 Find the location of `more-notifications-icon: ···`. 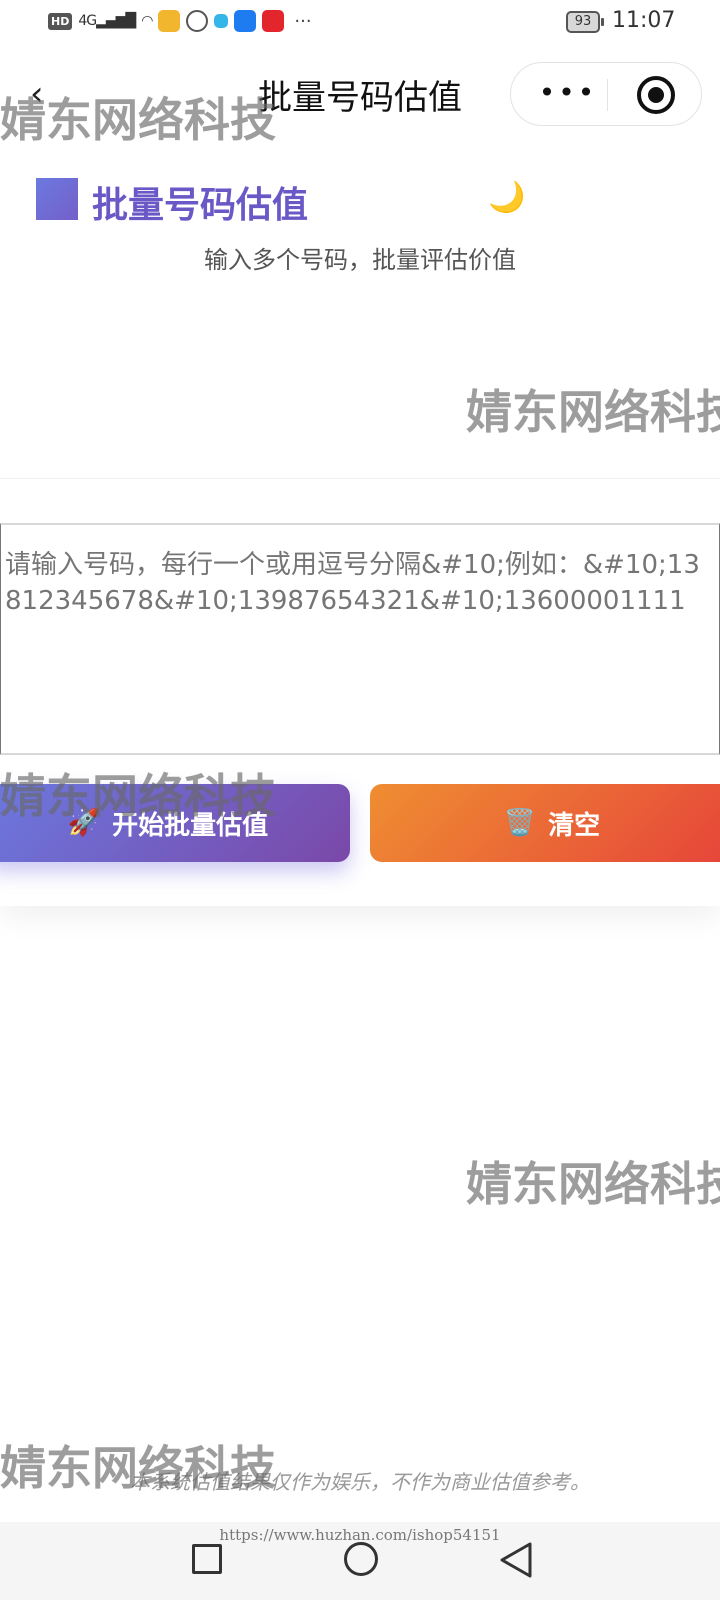

more-notifications-icon: ··· is located at coordinates (303, 21).